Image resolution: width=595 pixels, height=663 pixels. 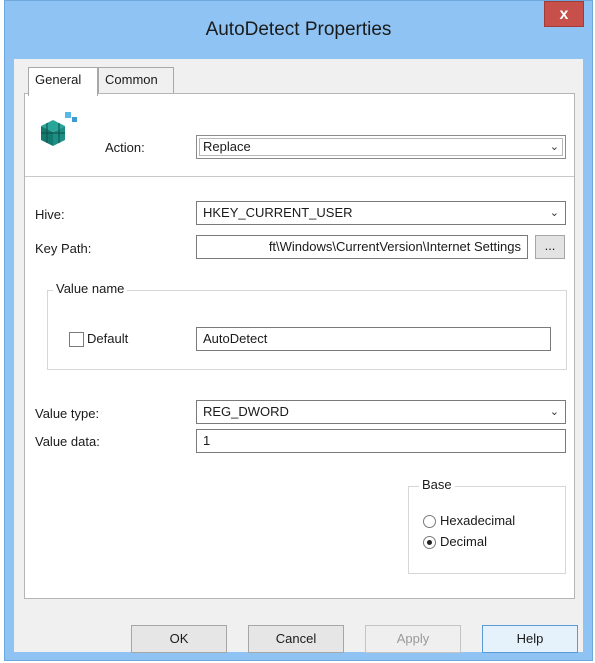 What do you see at coordinates (381, 441) in the screenshot?
I see `value-data-input: 1` at bounding box center [381, 441].